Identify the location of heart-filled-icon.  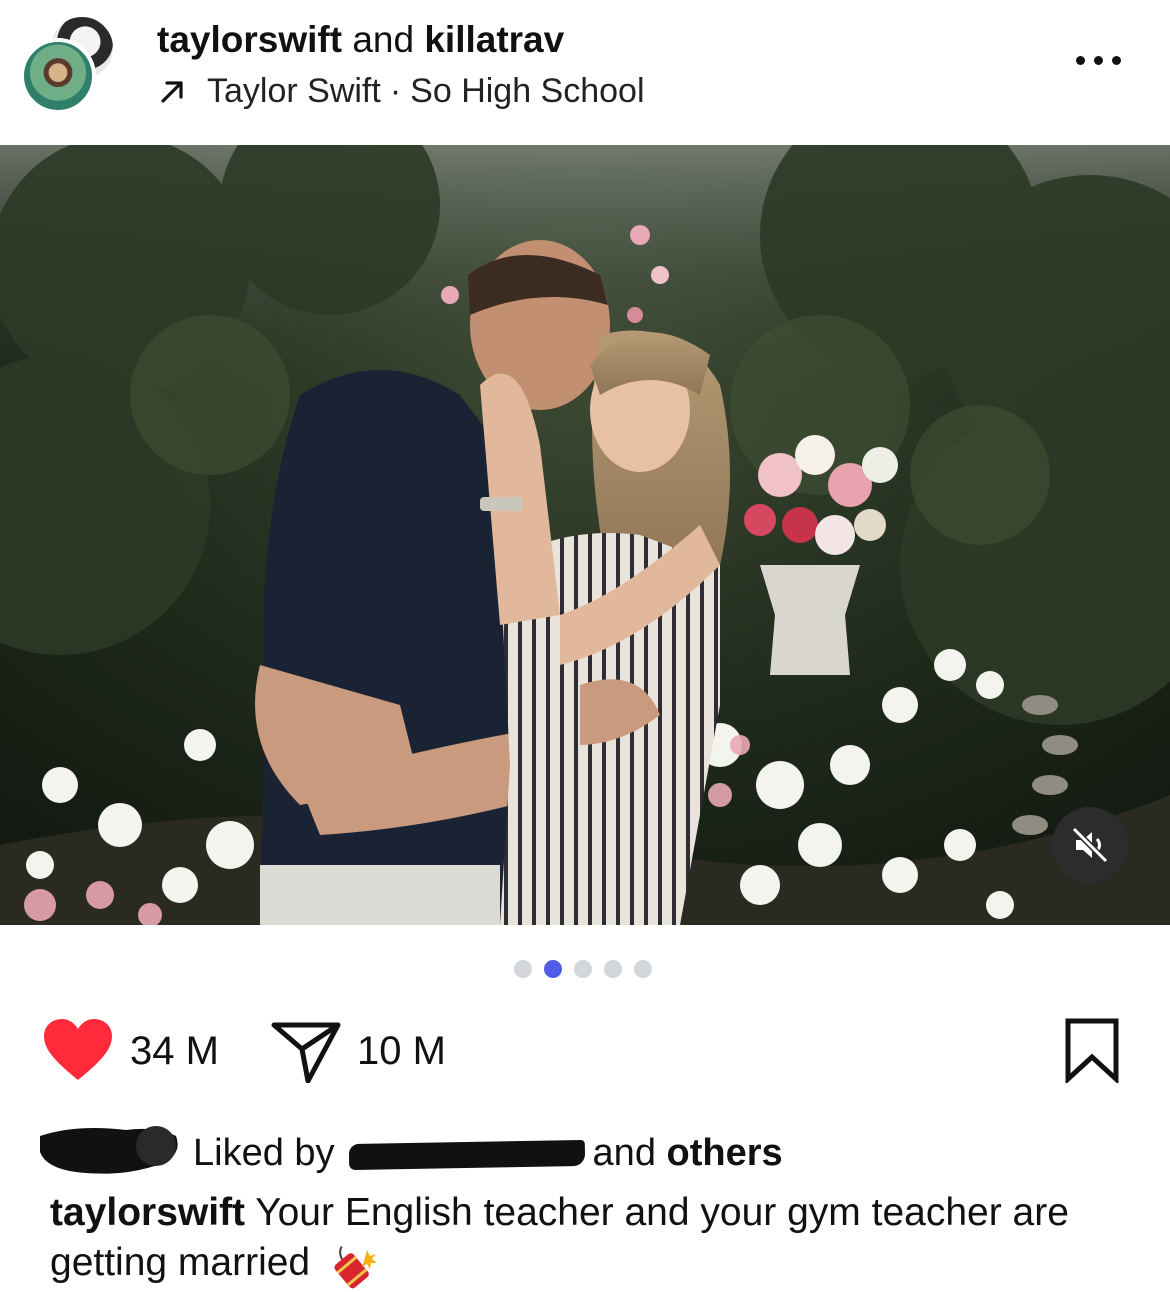
(78, 1050).